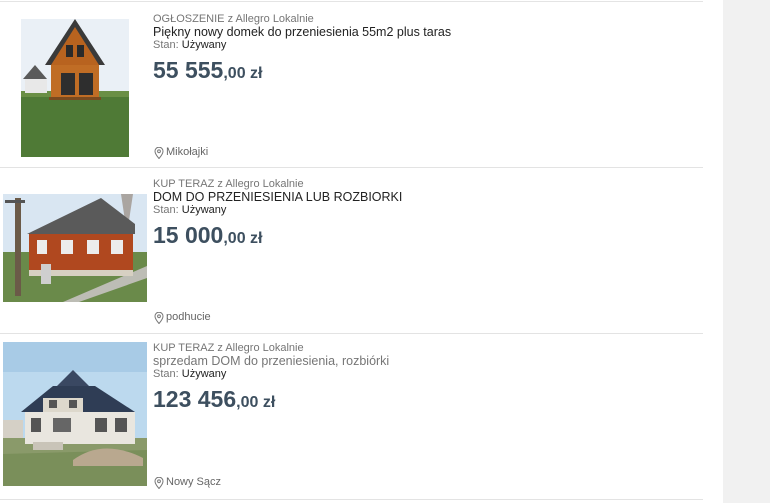 This screenshot has height=503, width=770. I want to click on listing-price: 55 555,00 zł, so click(208, 72).